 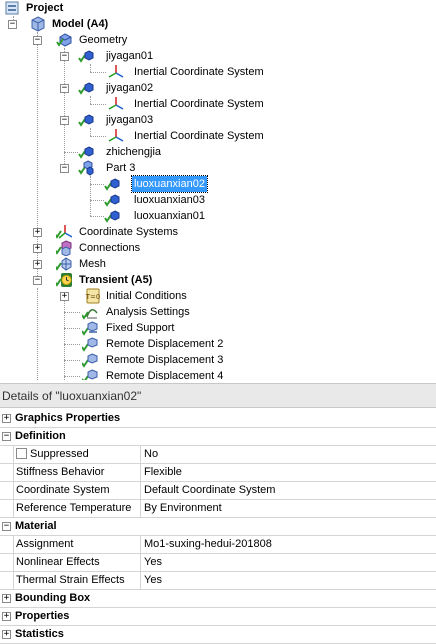 I want to click on multibody-part-icon, so click(x=86, y=168).